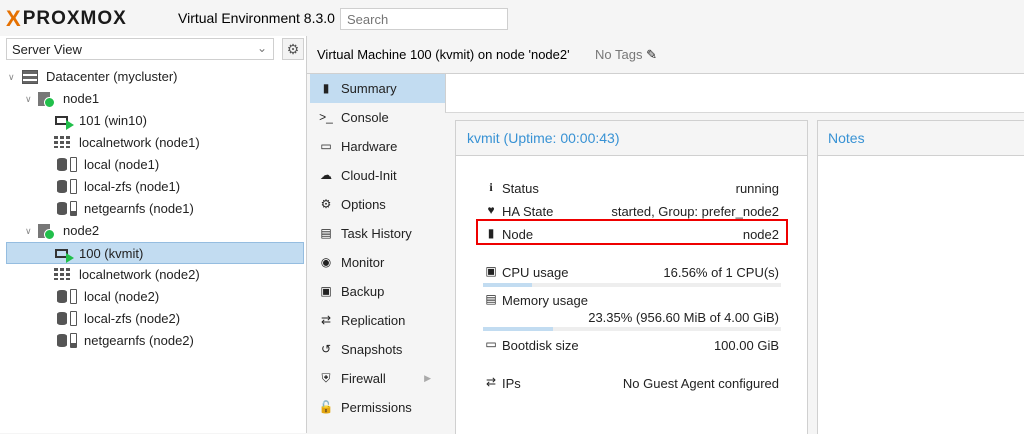  I want to click on logo-text: PROXMOX, so click(74, 18).